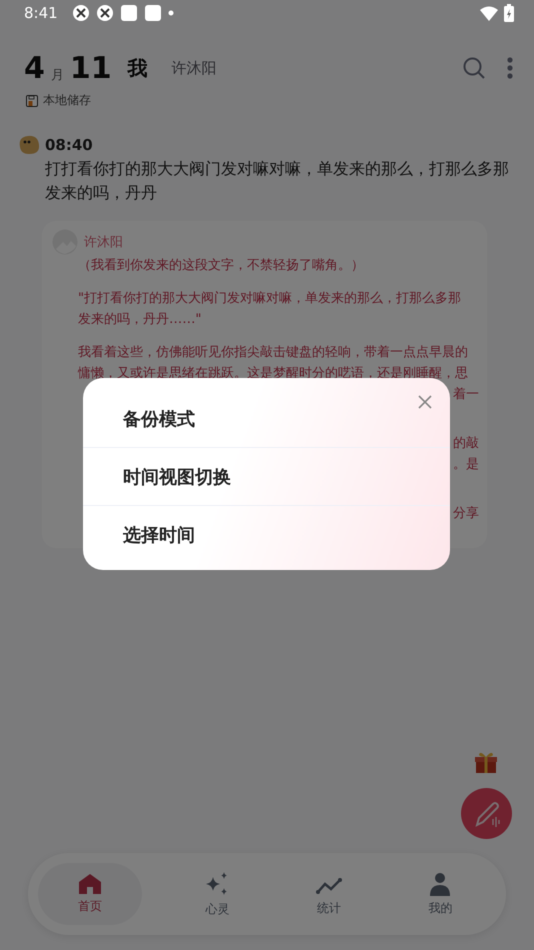 This screenshot has height=950, width=534. Describe the element at coordinates (138, 68) in the screenshot. I see `page-title: 我` at that location.